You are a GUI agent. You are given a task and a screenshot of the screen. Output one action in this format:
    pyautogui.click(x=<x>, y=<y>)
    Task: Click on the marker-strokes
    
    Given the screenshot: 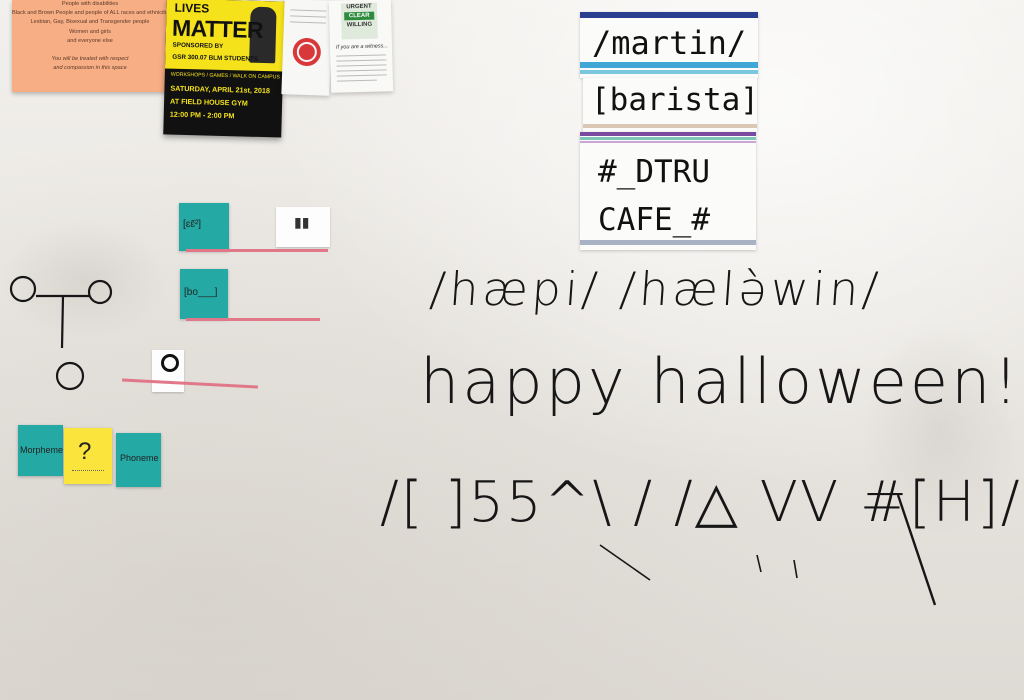 What is the action you would take?
    pyautogui.click(x=768, y=550)
    